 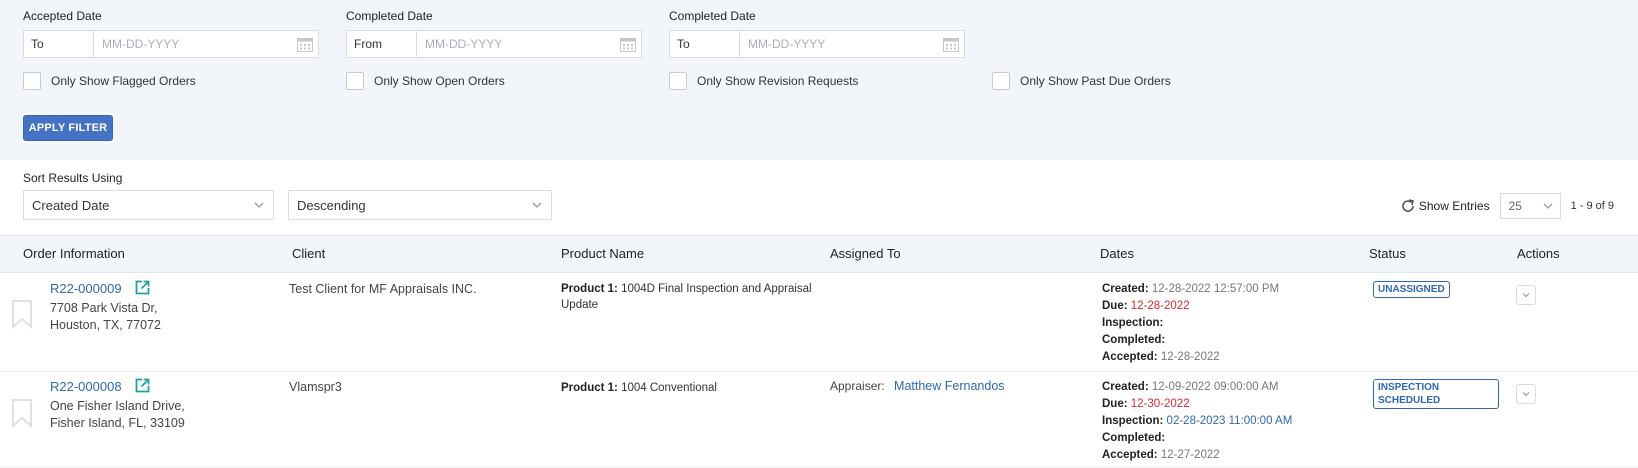 I want to click on apply-filter-button: APPLY FILTER, so click(x=68, y=128).